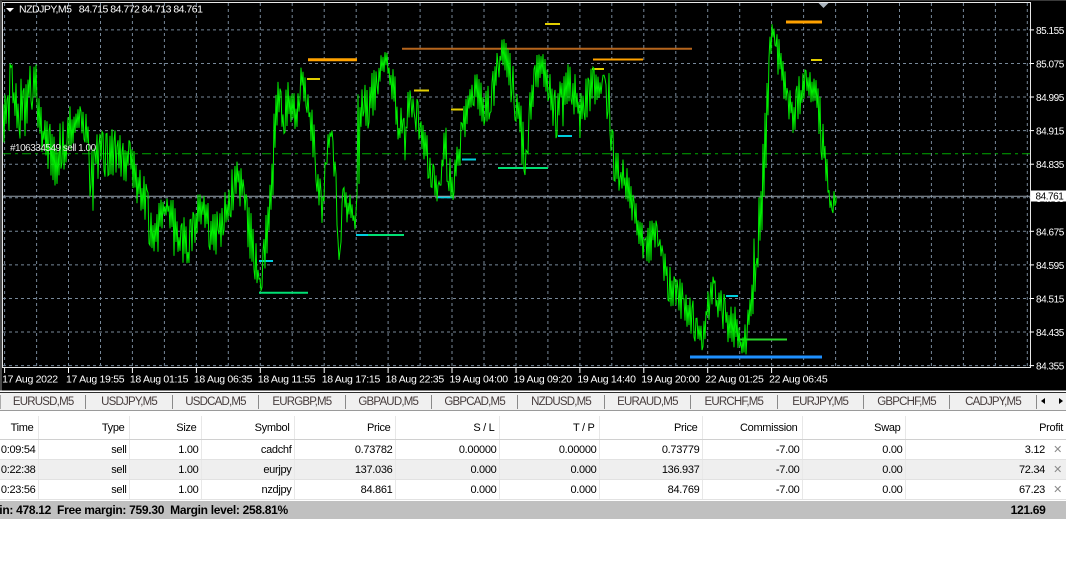 The height and width of the screenshot is (565, 1066). I want to click on svg-text: 84.355, so click(1050, 367).